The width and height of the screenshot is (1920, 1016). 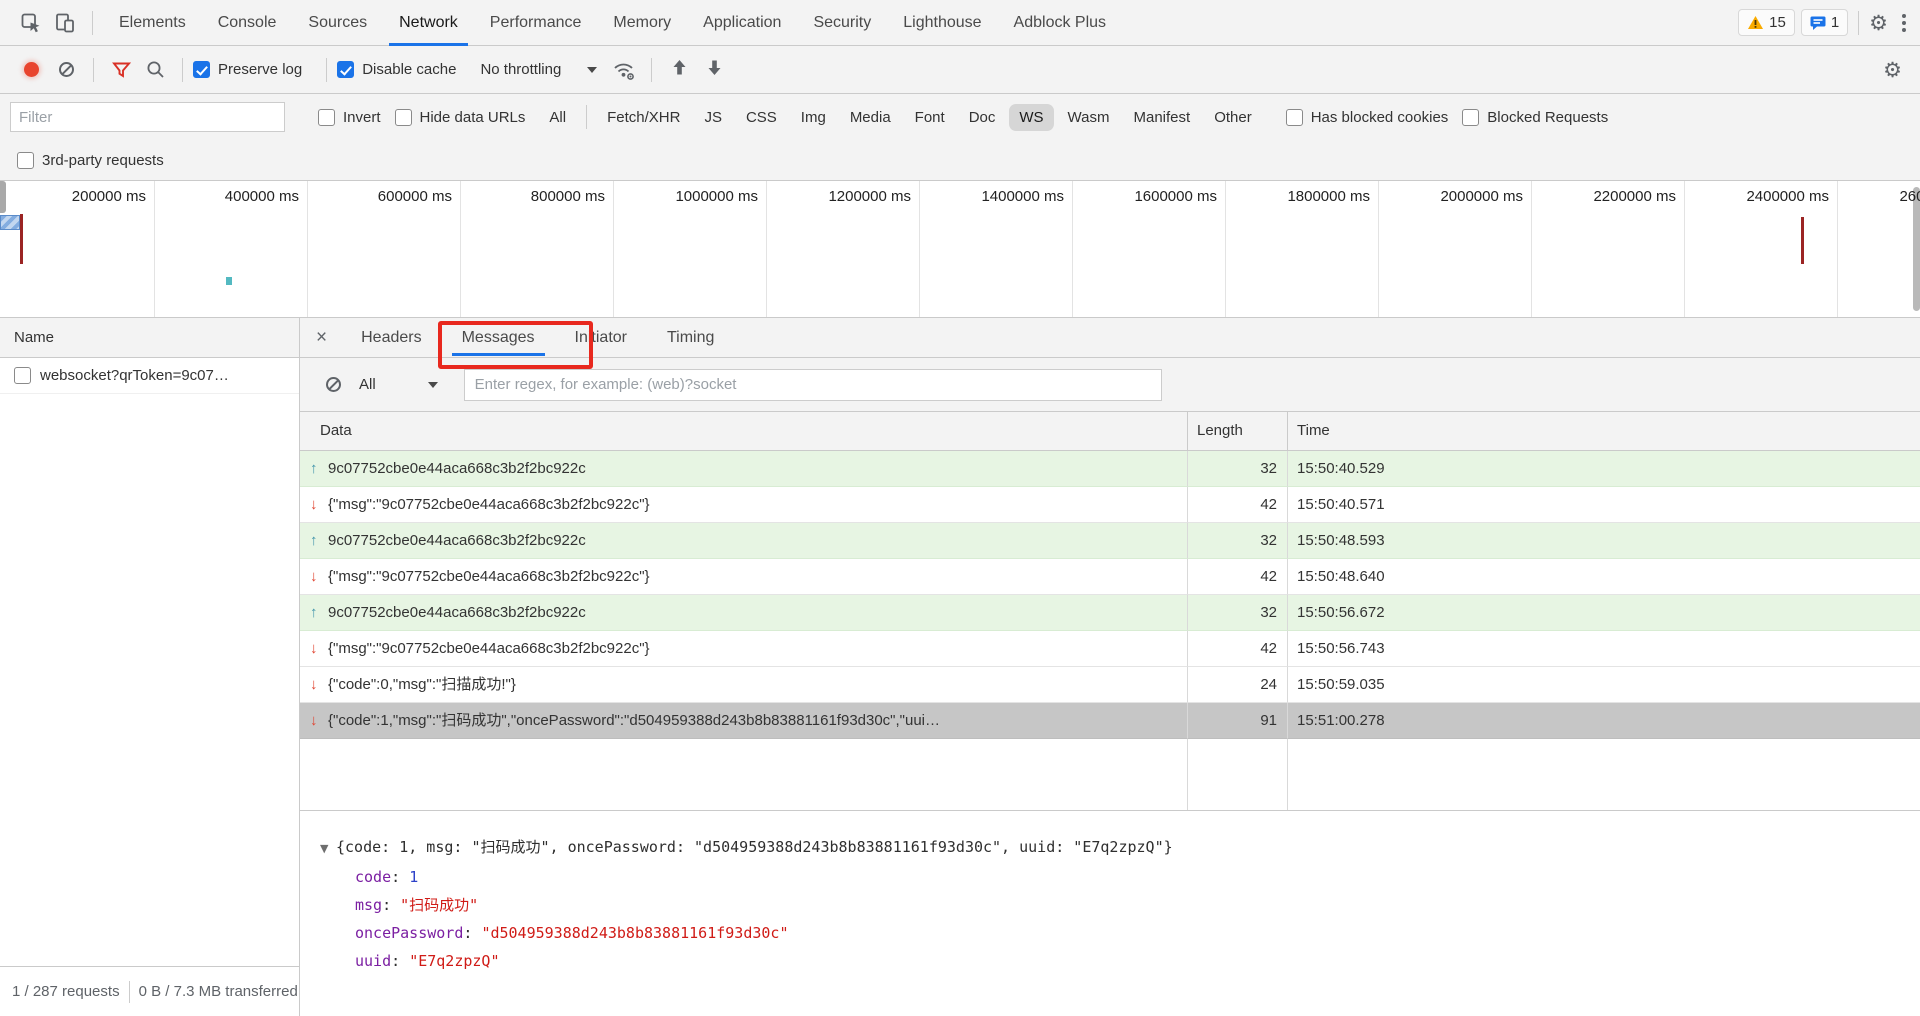 I want to click on column-header-length: Length, so click(x=1237, y=431).